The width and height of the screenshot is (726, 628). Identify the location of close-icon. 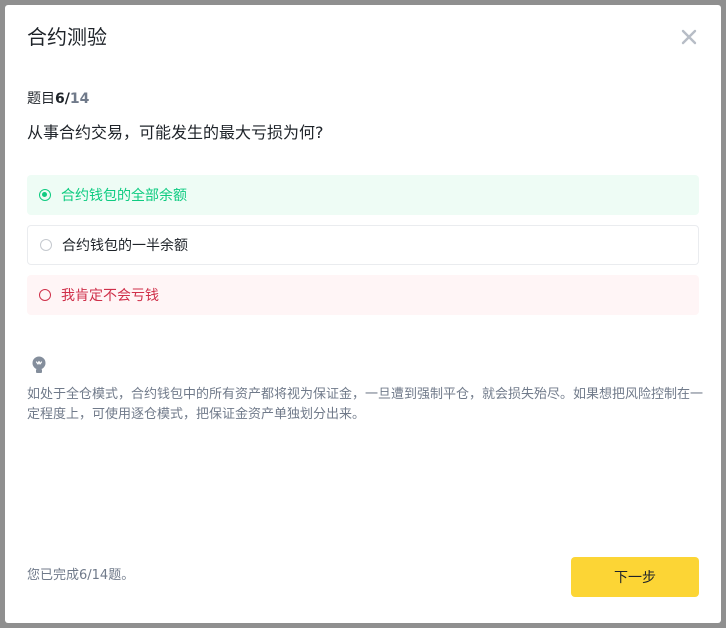
(689, 37).